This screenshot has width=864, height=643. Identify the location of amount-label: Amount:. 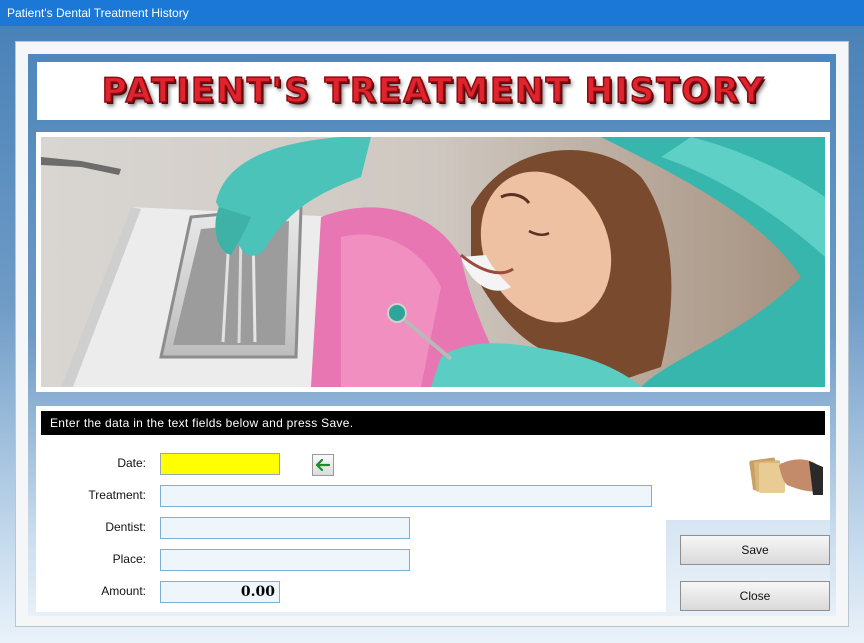
(123, 591).